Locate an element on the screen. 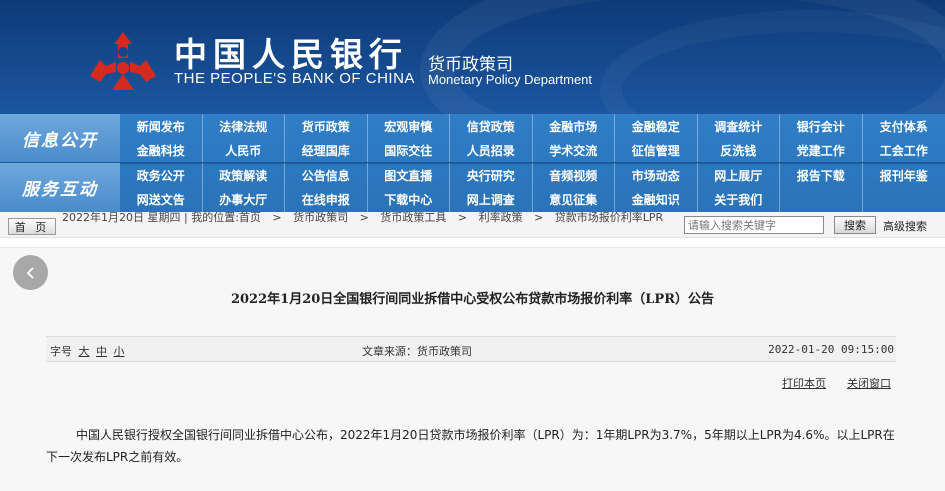  nav-item: 市场动态 is located at coordinates (656, 175).